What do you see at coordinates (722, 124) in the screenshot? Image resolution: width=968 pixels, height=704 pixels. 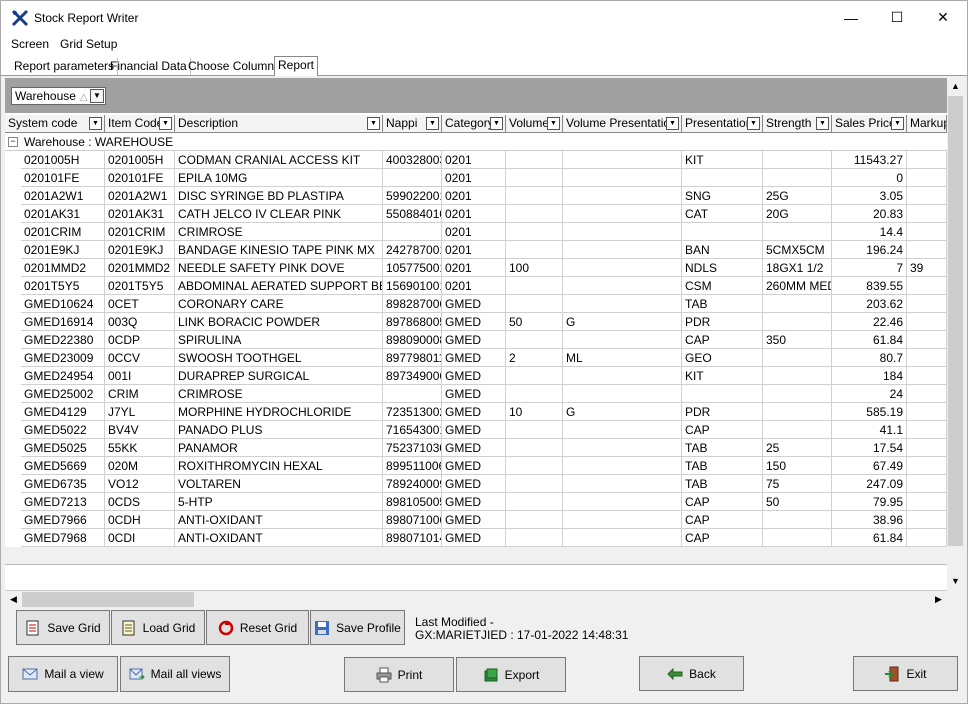 I see `column-header-presentation: Presentation ▼` at bounding box center [722, 124].